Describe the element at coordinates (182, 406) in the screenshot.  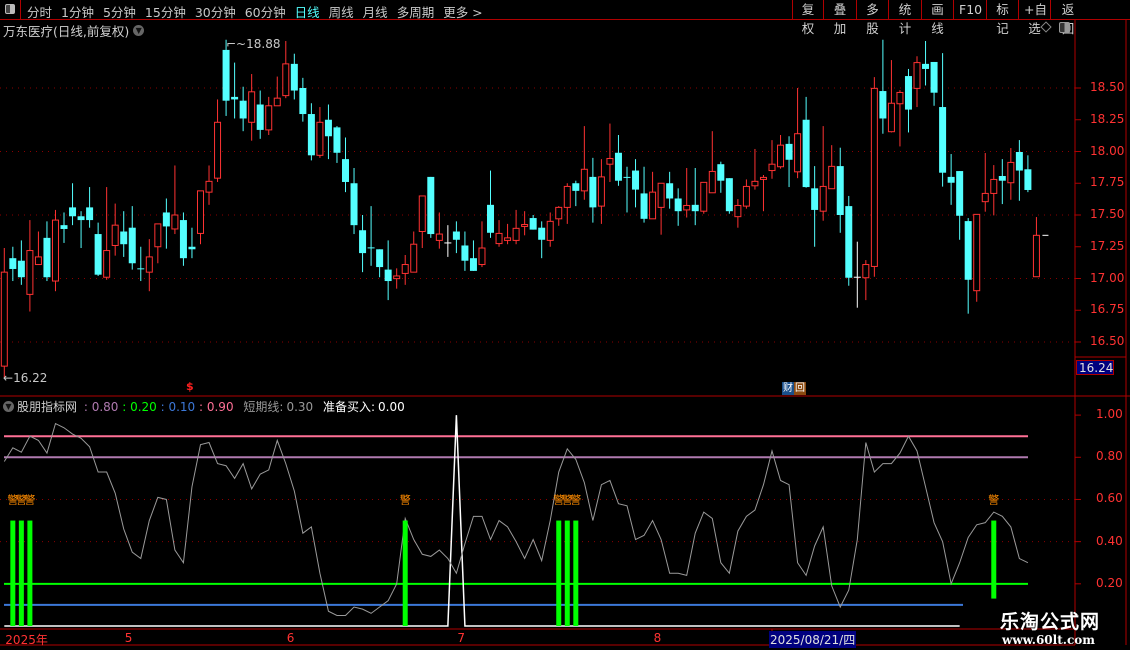
I see `param-value: 0.10` at that location.